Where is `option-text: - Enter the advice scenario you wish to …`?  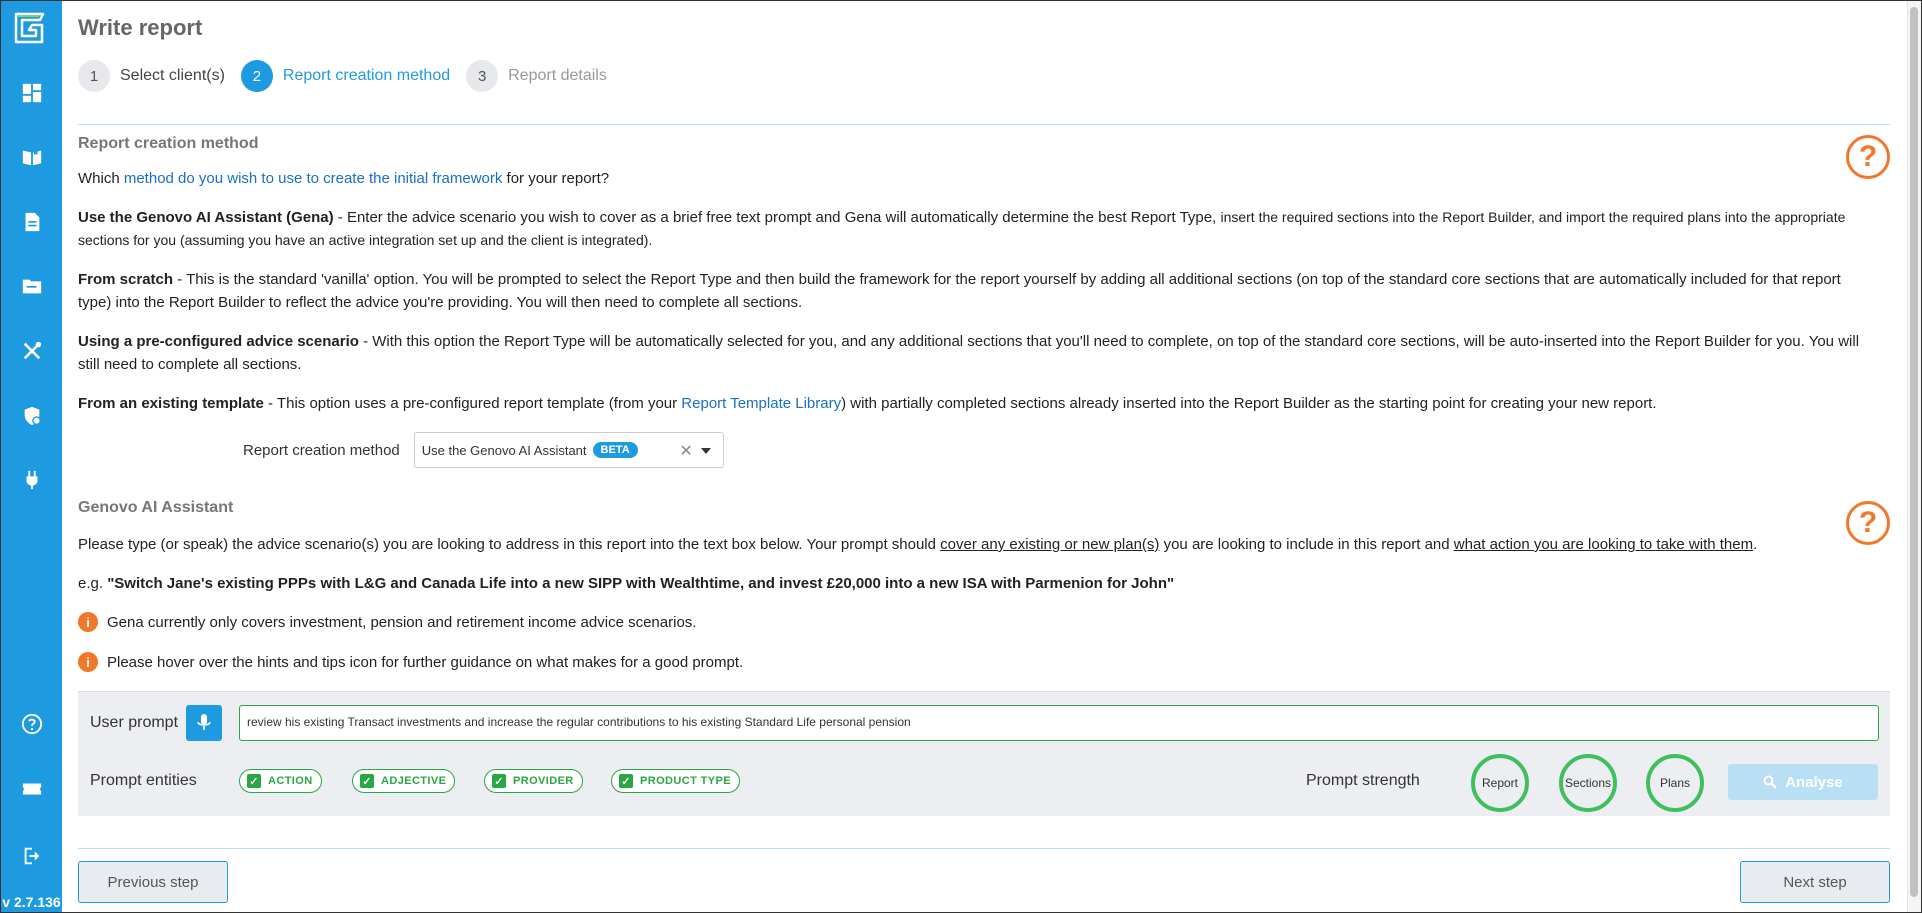 option-text: - Enter the advice scenario you wish to … is located at coordinates (777, 217).